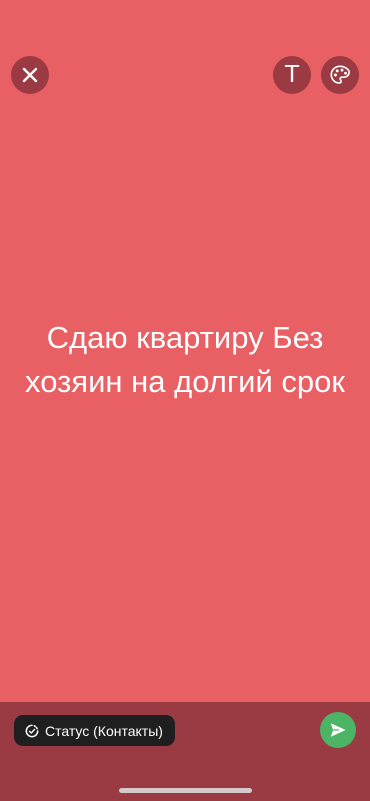 Image resolution: width=370 pixels, height=801 pixels. Describe the element at coordinates (32, 730) in the screenshot. I see `status-ring-icon` at that location.